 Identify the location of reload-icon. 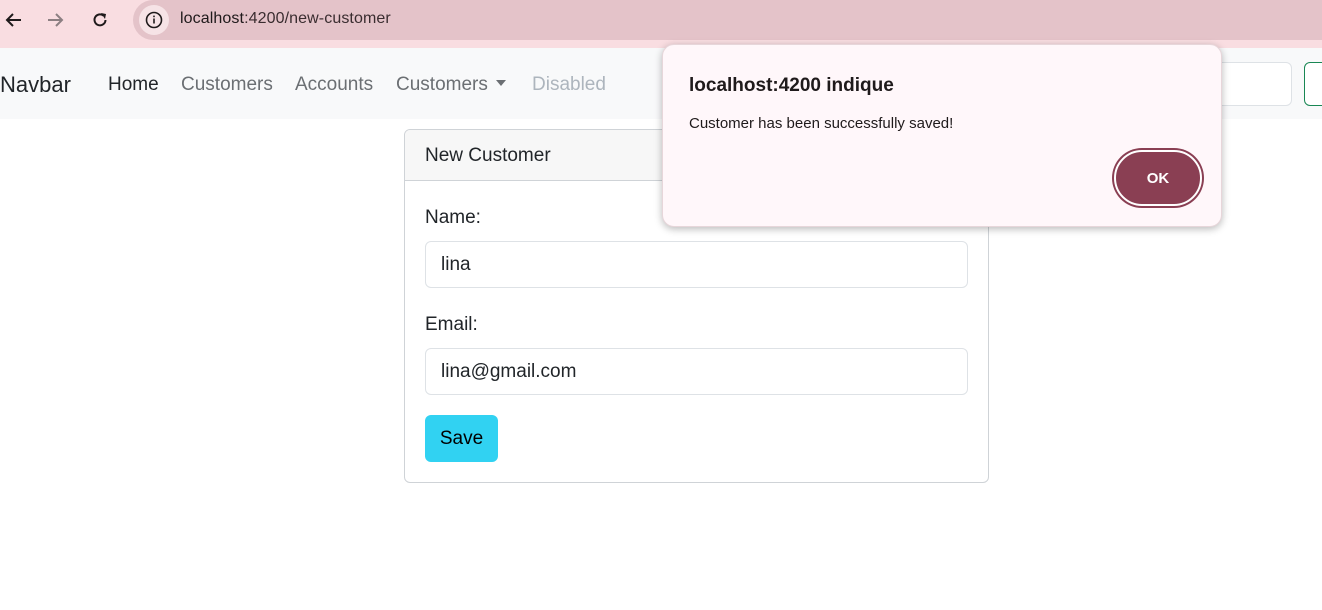
(100, 20).